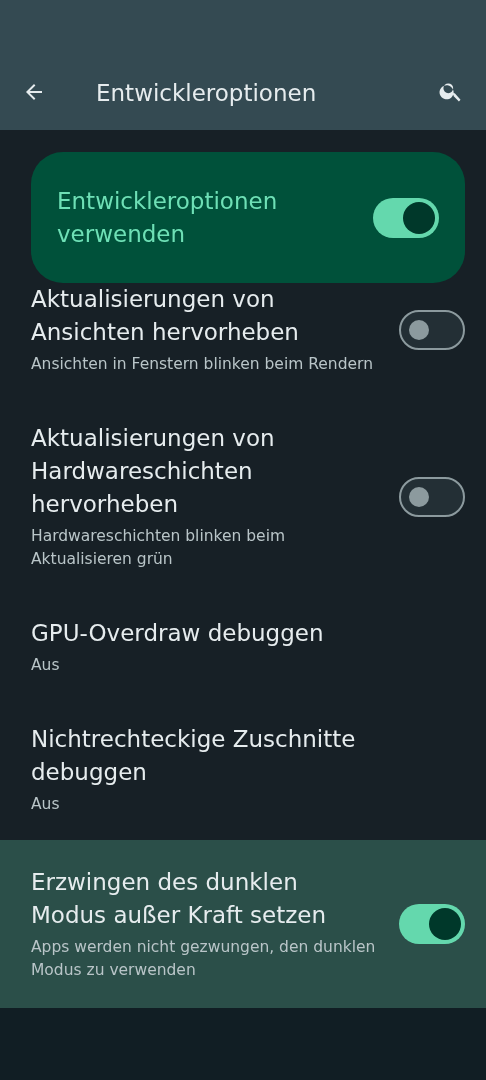 The width and height of the screenshot is (486, 1080). What do you see at coordinates (194, 756) in the screenshot?
I see `setting-title: Nichtrechteckige Zuschnitte debuggen` at bounding box center [194, 756].